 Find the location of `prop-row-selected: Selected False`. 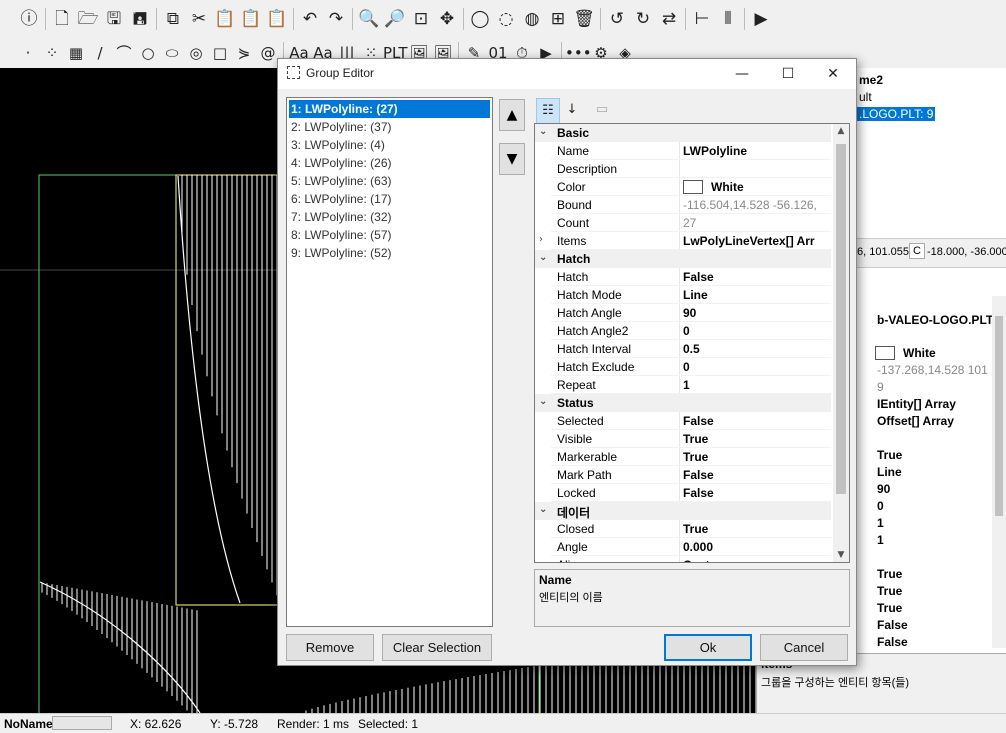

prop-row-selected: Selected False is located at coordinates (683, 421).